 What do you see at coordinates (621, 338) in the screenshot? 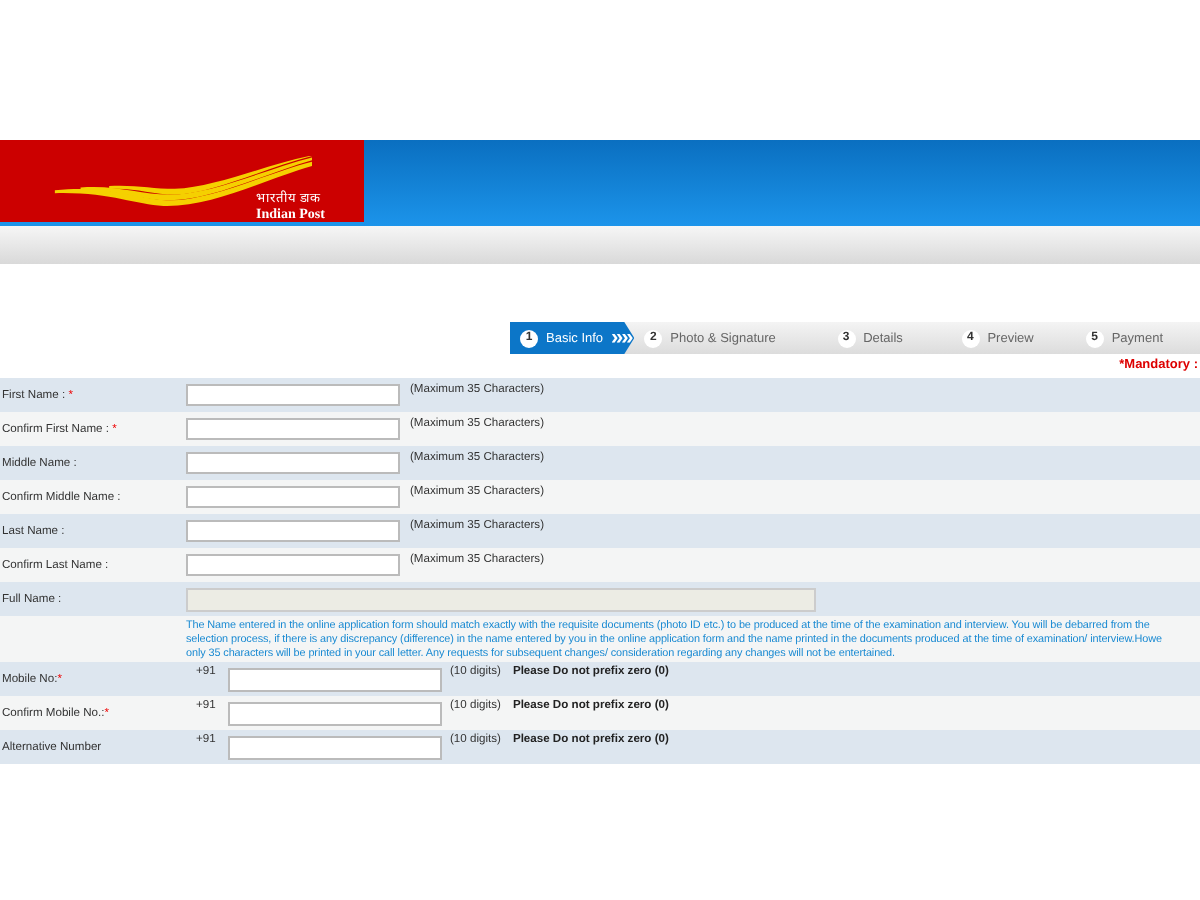
I see `step-arrows: »»` at bounding box center [621, 338].